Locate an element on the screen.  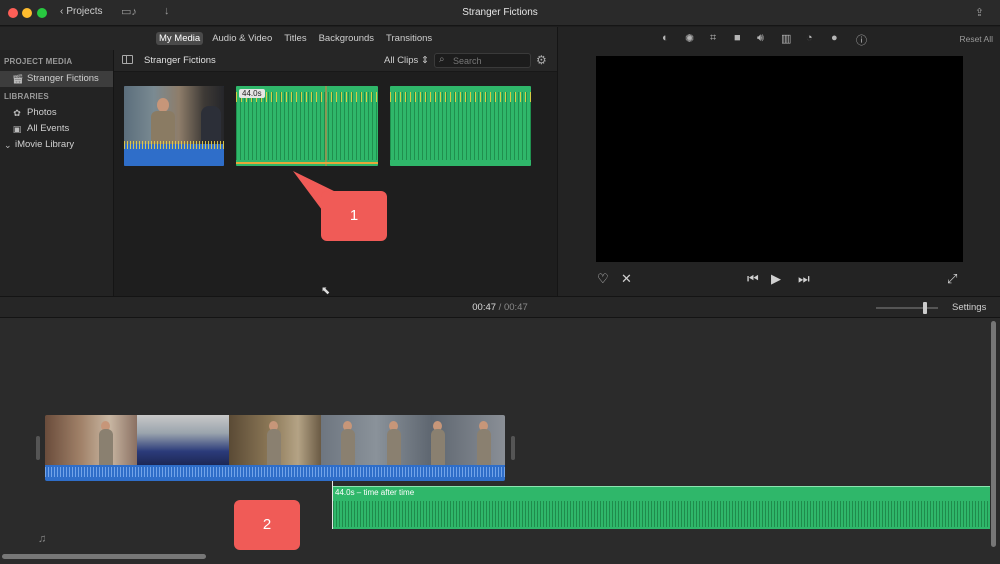
gear-icon: ⚙ is located at coordinates (541, 60).